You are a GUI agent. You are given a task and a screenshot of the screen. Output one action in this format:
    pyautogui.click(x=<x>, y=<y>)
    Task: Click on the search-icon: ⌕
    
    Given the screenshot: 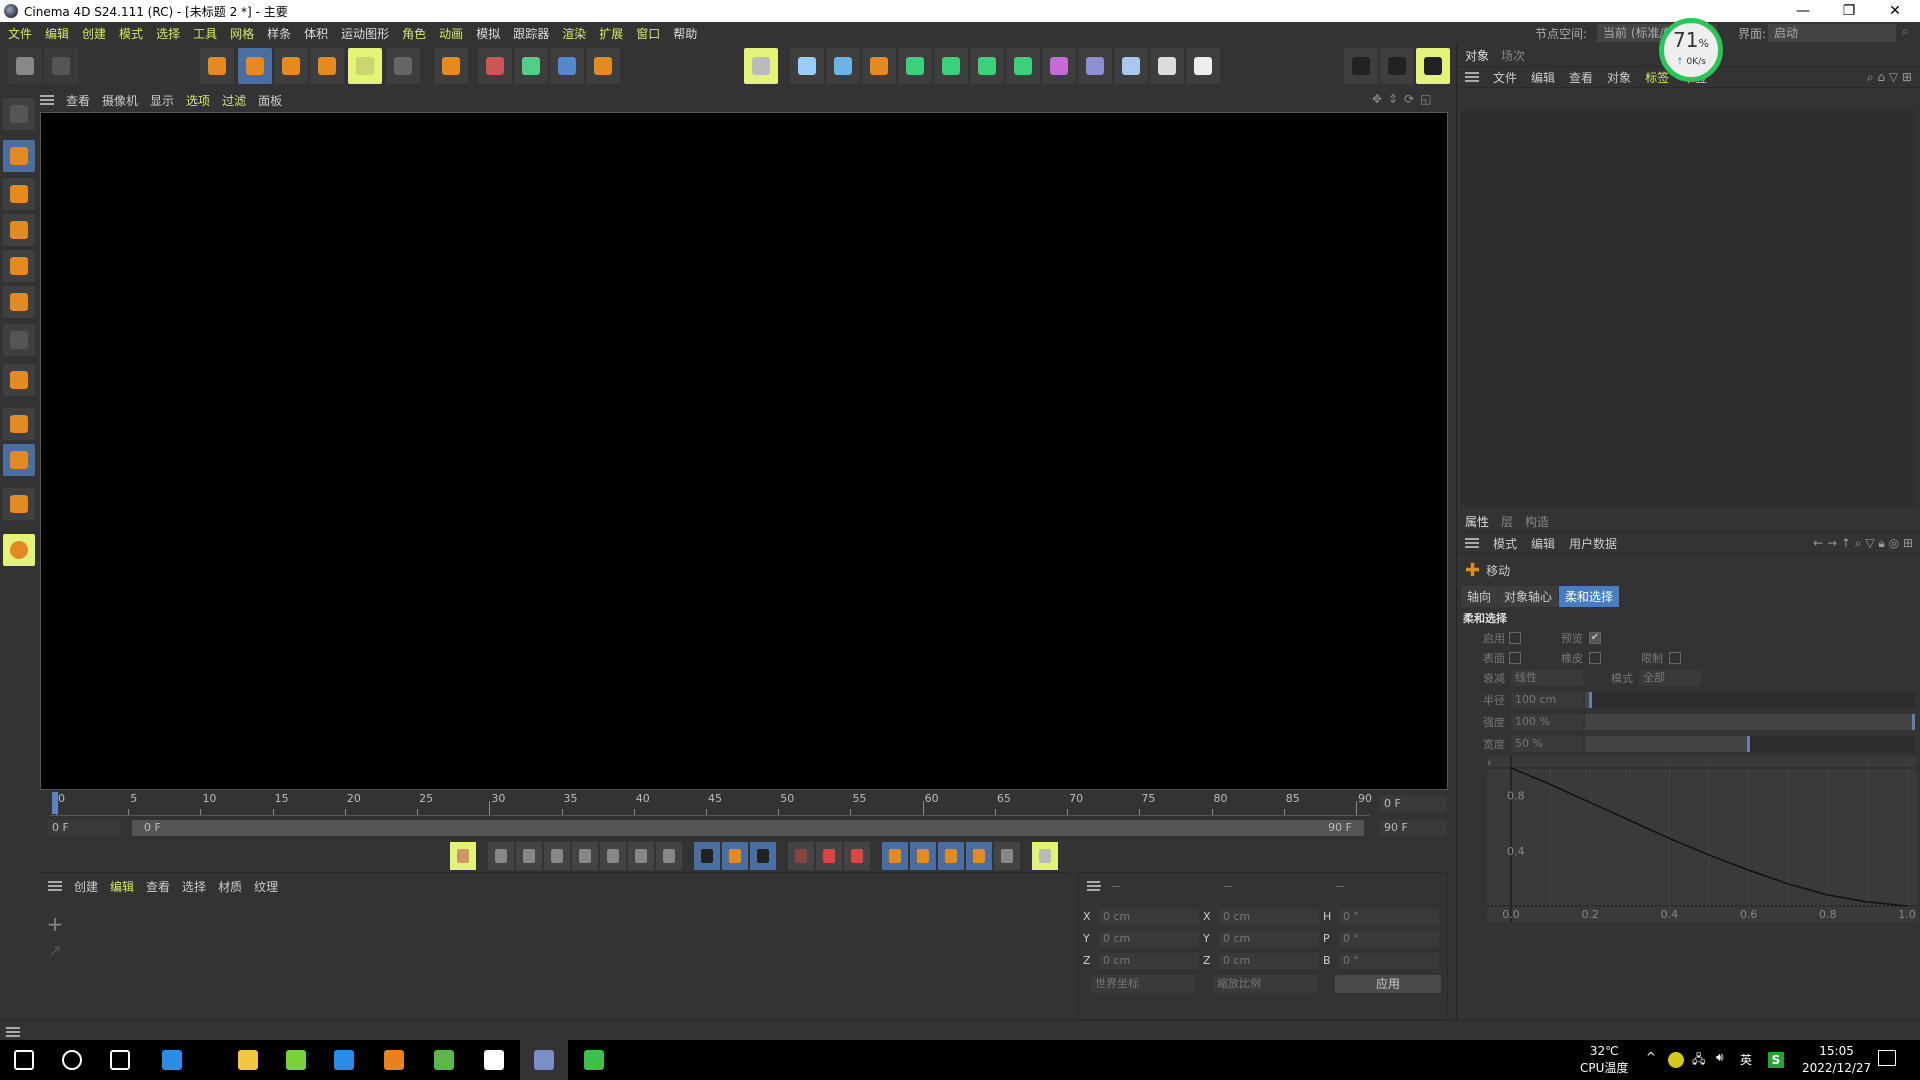 What is the action you would take?
    pyautogui.click(x=1858, y=543)
    